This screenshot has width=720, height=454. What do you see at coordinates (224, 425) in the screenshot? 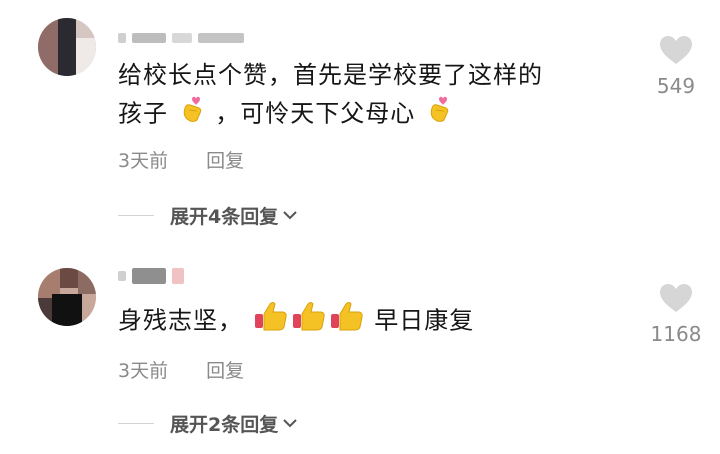
I see `expand-replies-label: 展开2条回复` at bounding box center [224, 425].